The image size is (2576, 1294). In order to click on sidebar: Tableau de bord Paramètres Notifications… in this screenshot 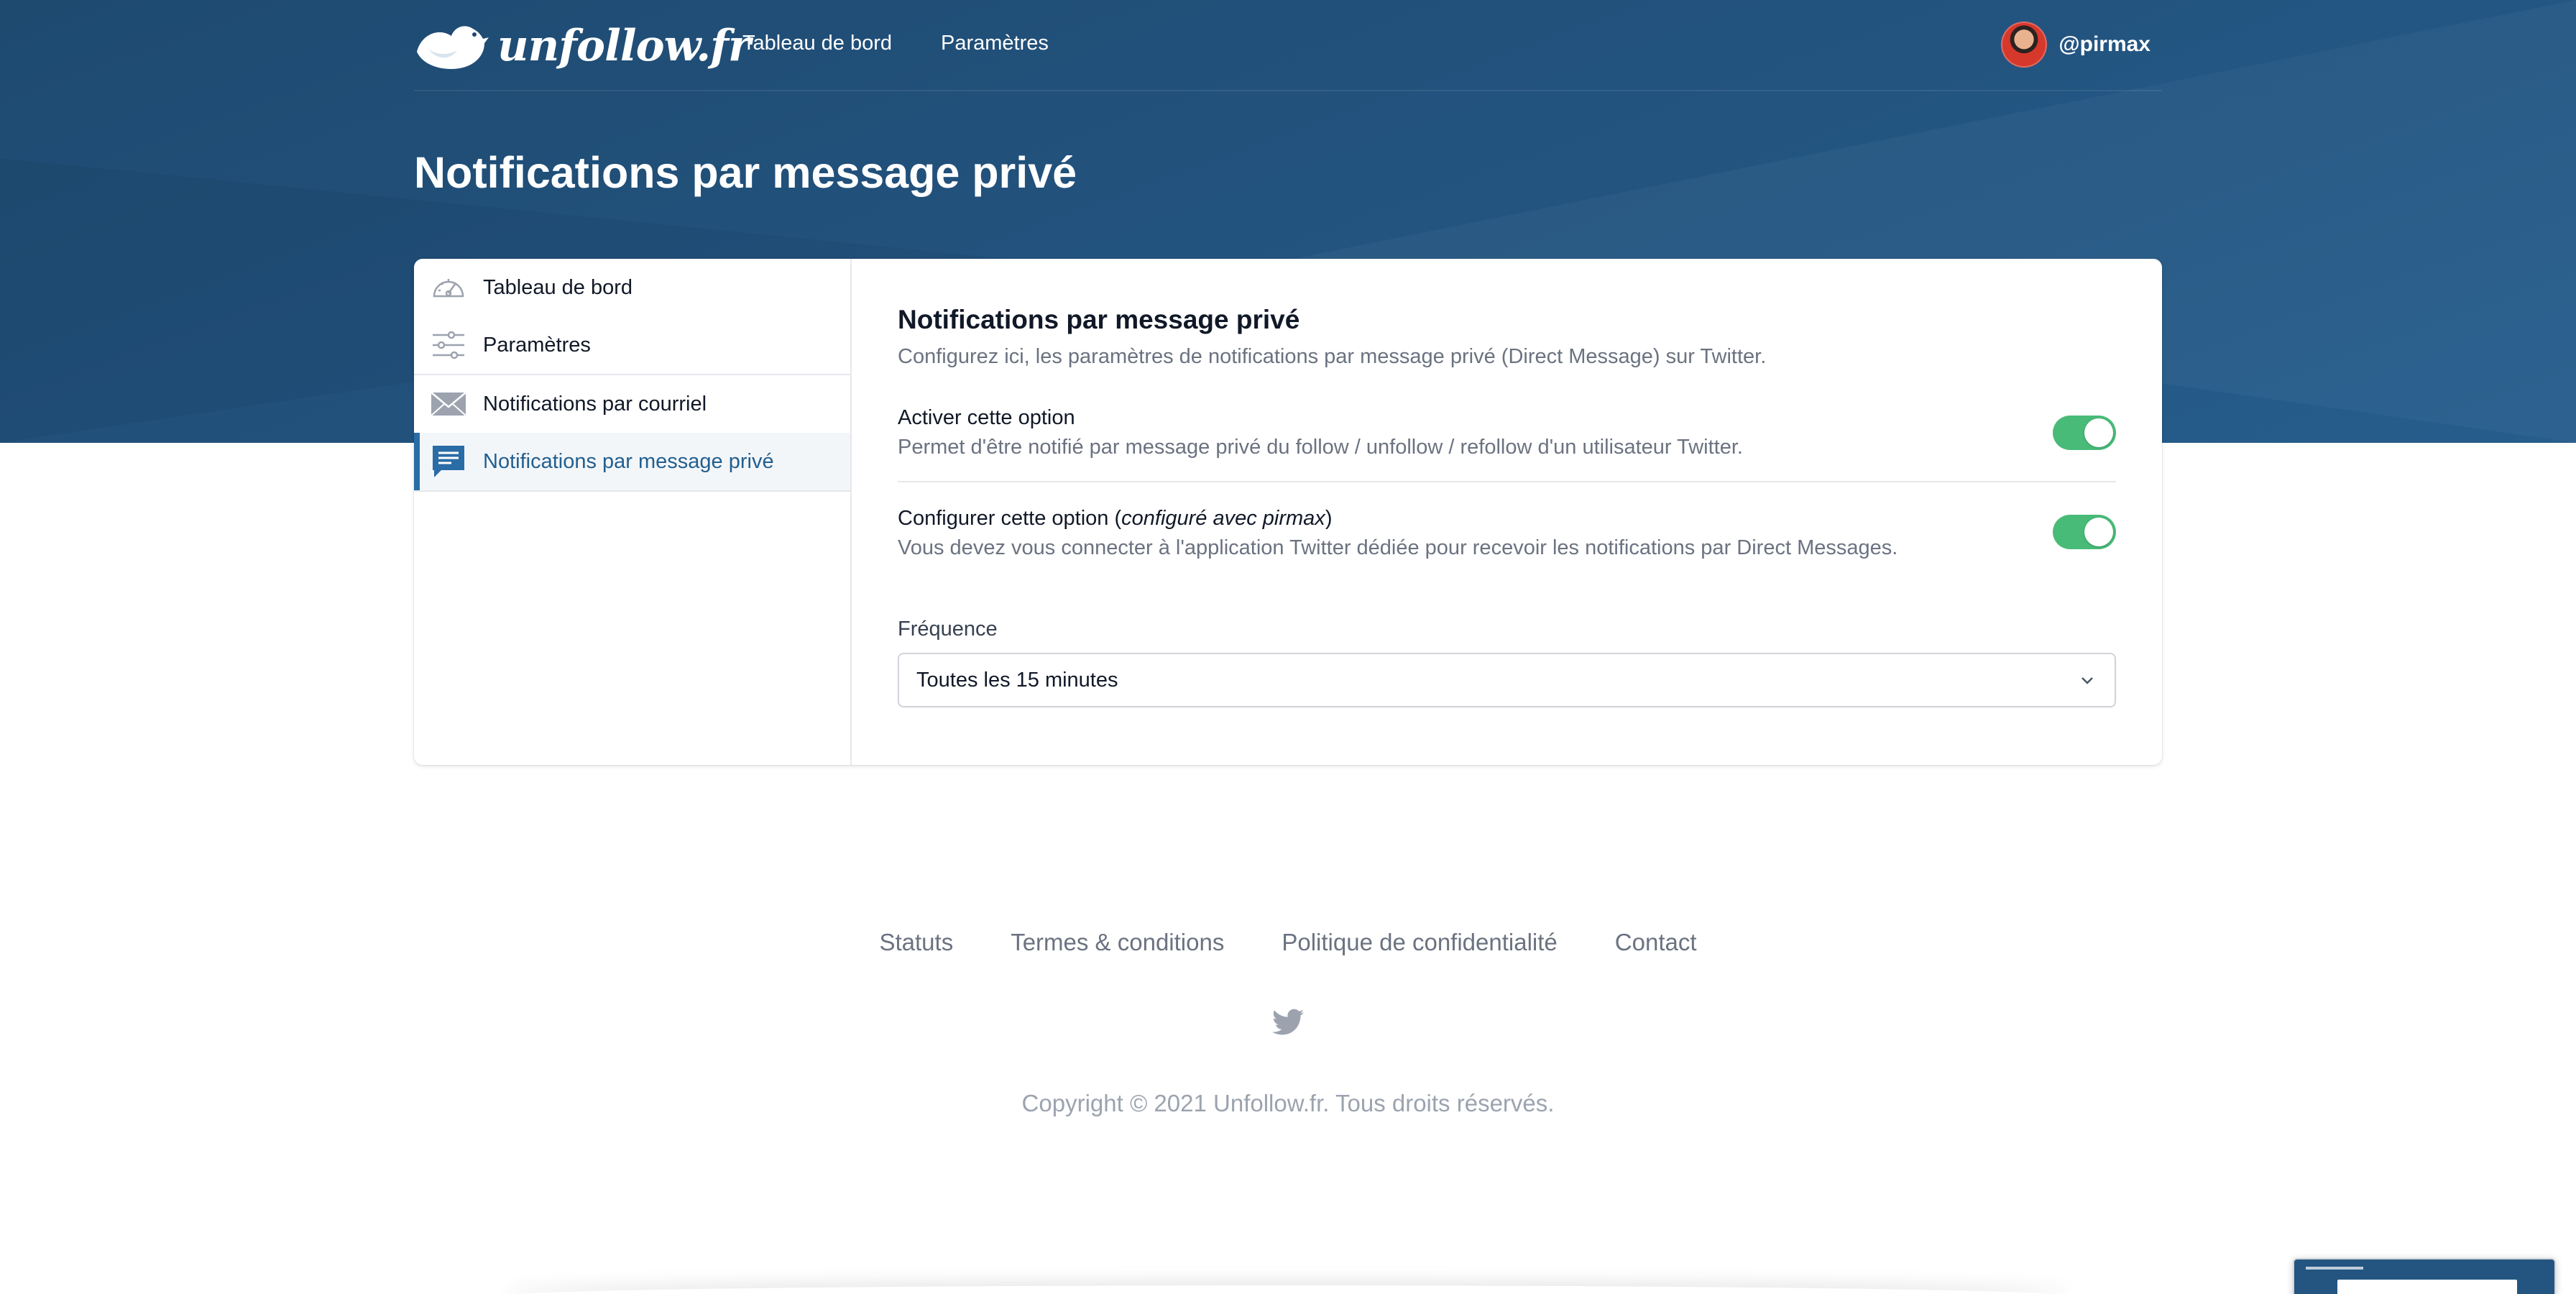, I will do `click(633, 512)`.